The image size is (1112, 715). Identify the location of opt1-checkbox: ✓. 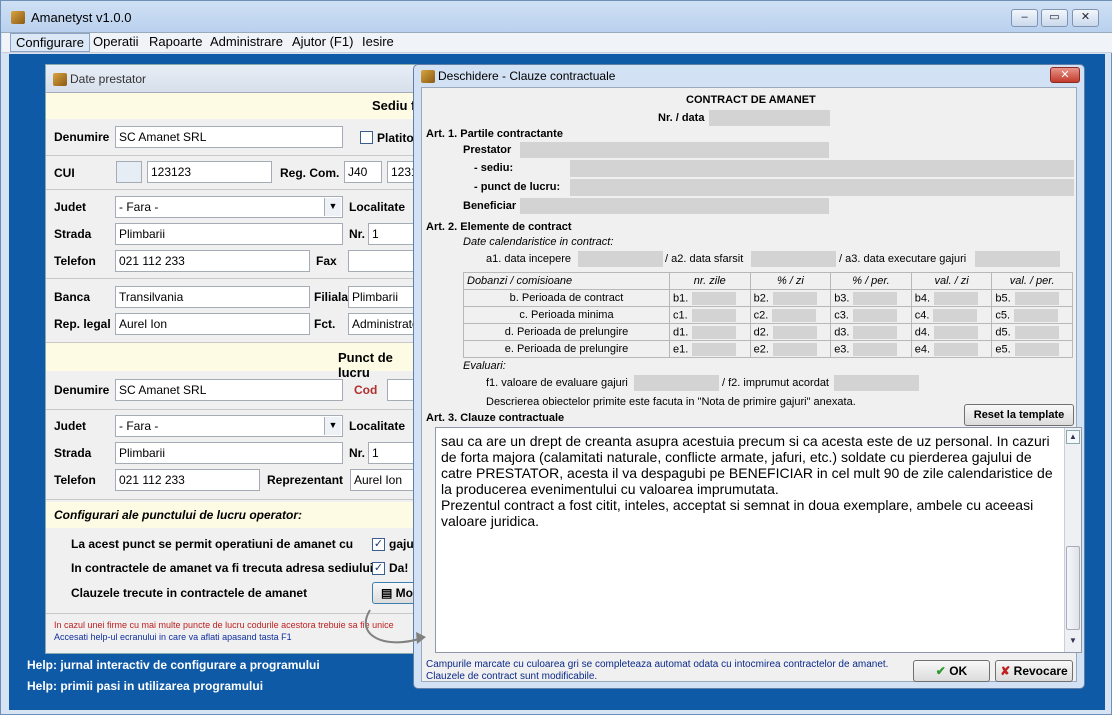
(378, 544).